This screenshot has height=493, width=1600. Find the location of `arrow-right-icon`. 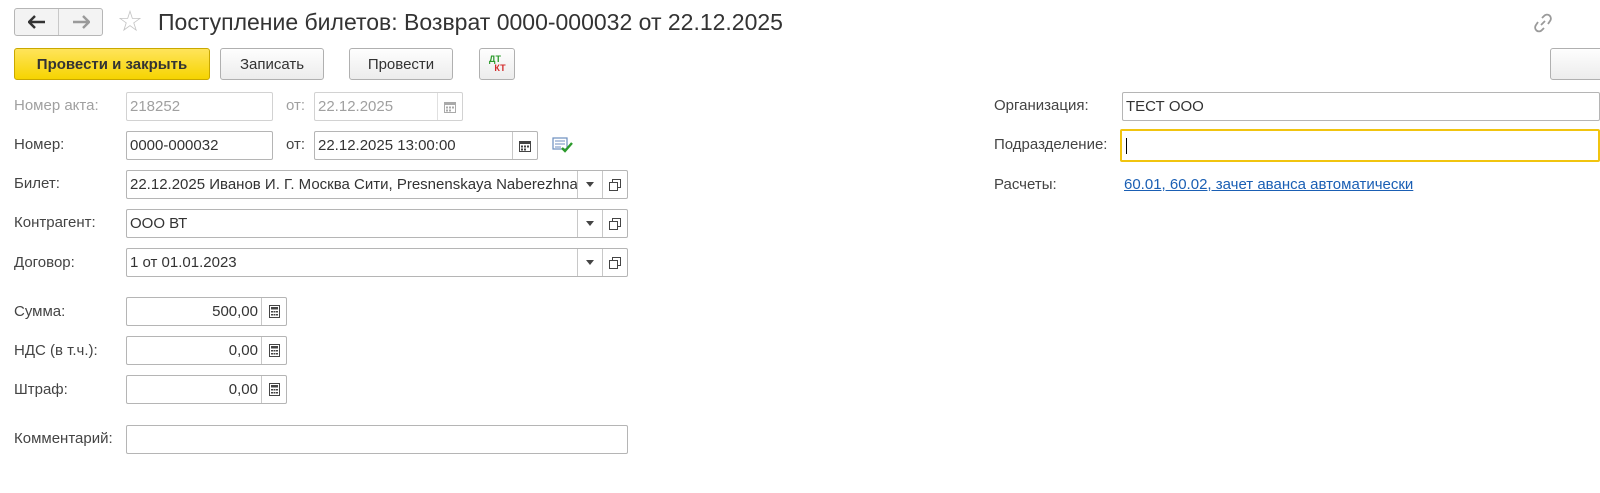

arrow-right-icon is located at coordinates (81, 22).